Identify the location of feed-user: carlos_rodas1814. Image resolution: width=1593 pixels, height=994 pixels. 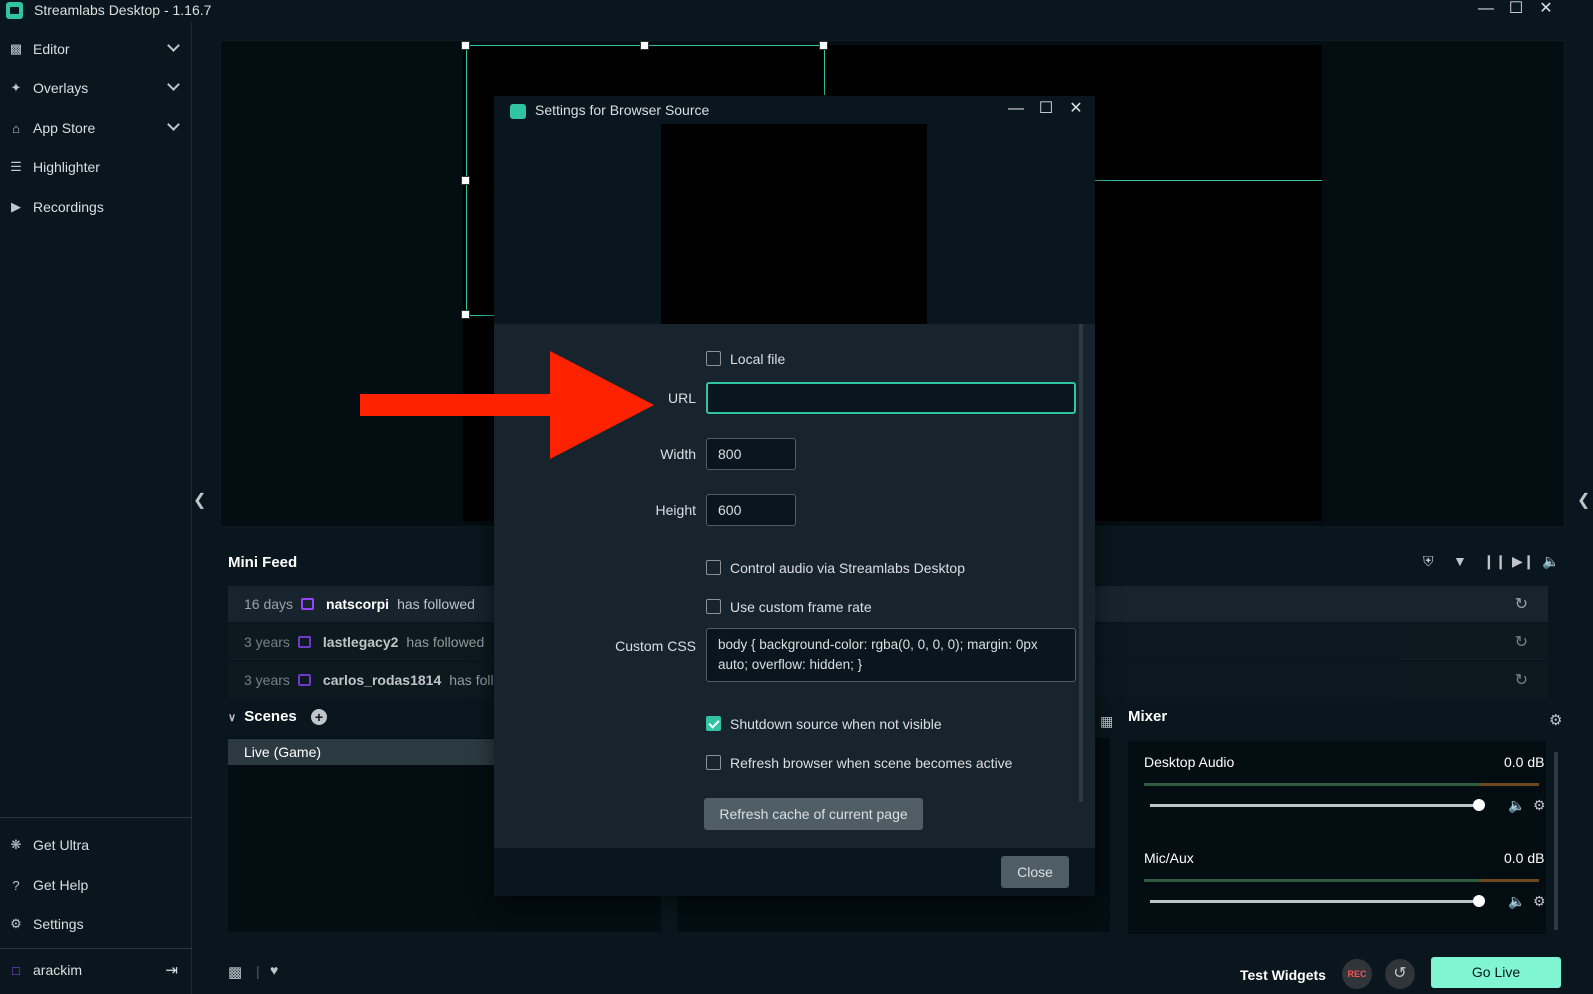
(382, 680).